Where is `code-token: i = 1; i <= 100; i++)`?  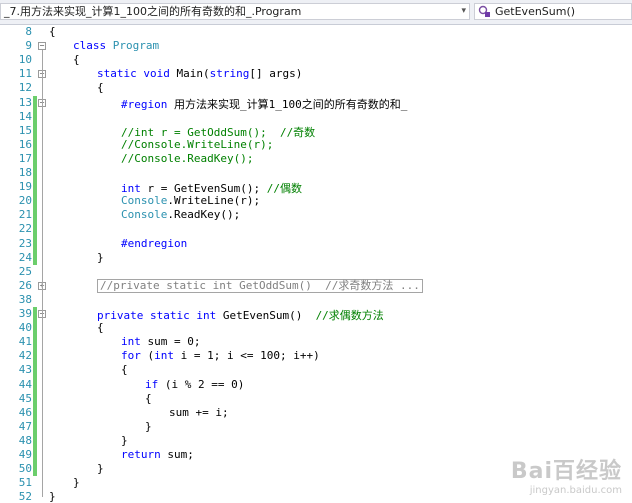
code-token: i = 1; i <= 100; i++) is located at coordinates (247, 356).